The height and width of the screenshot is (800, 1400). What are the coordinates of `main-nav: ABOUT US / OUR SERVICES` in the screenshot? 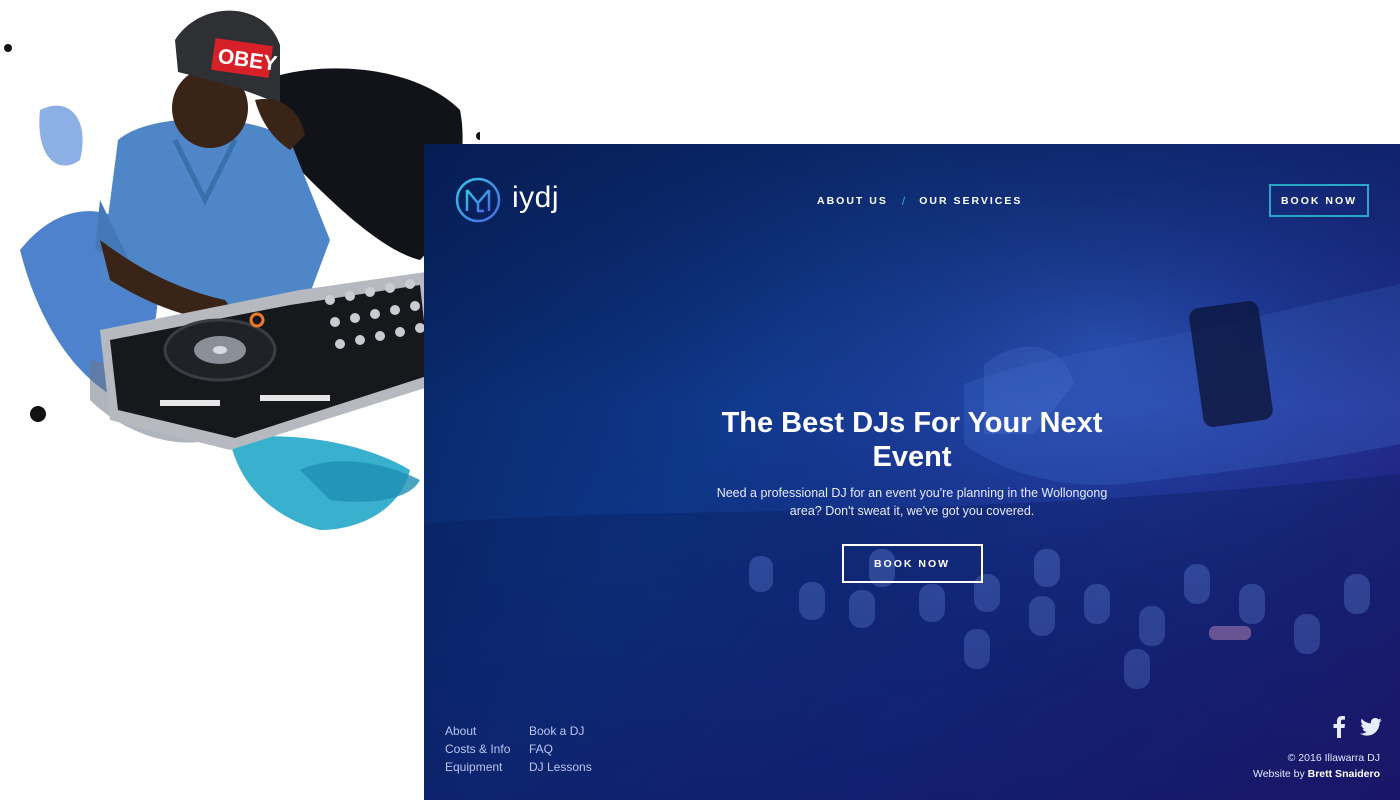 It's located at (919, 201).